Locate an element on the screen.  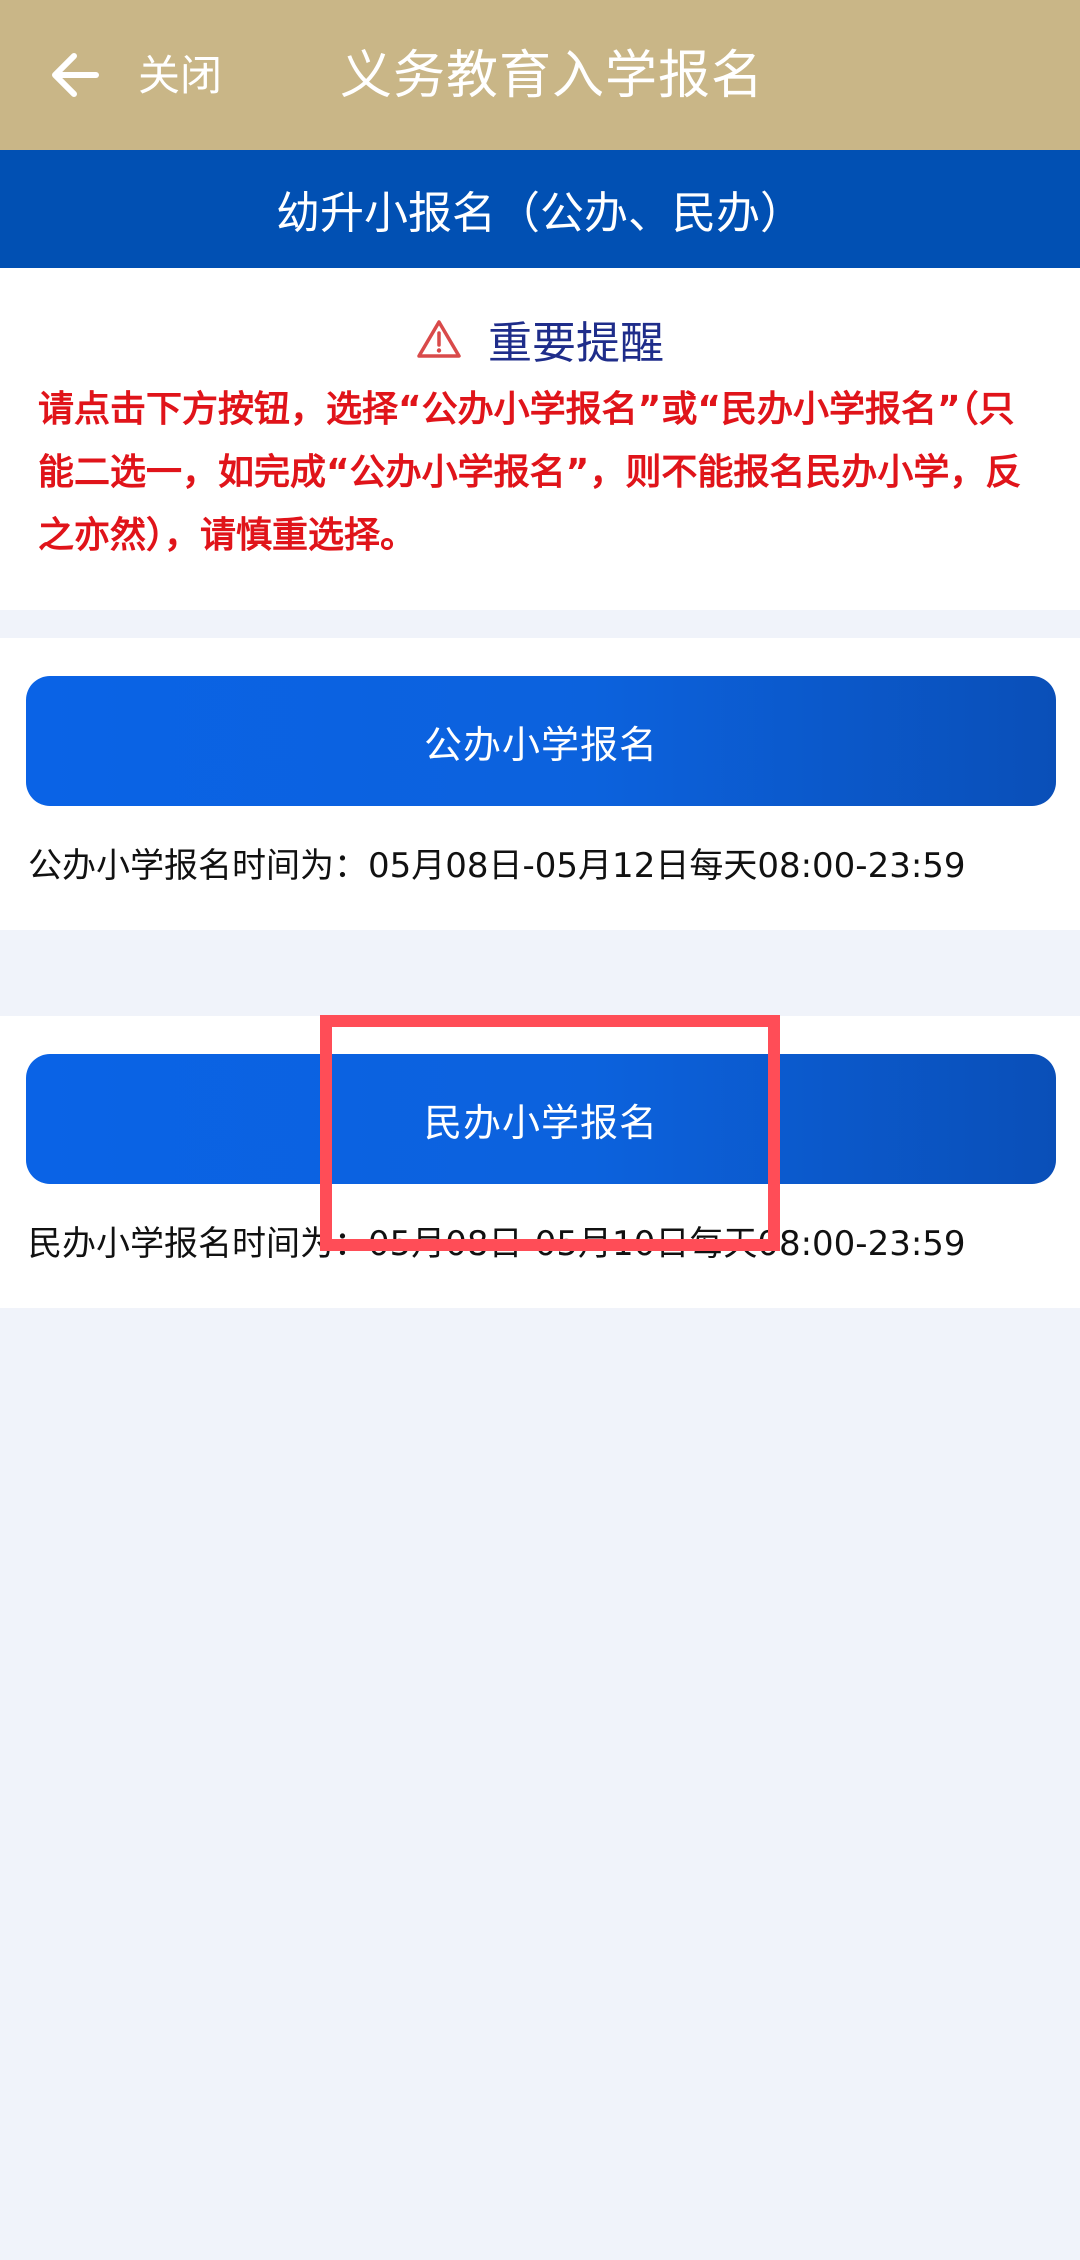
private-school-register-button: 民办小学报名 is located at coordinates (541, 1119).